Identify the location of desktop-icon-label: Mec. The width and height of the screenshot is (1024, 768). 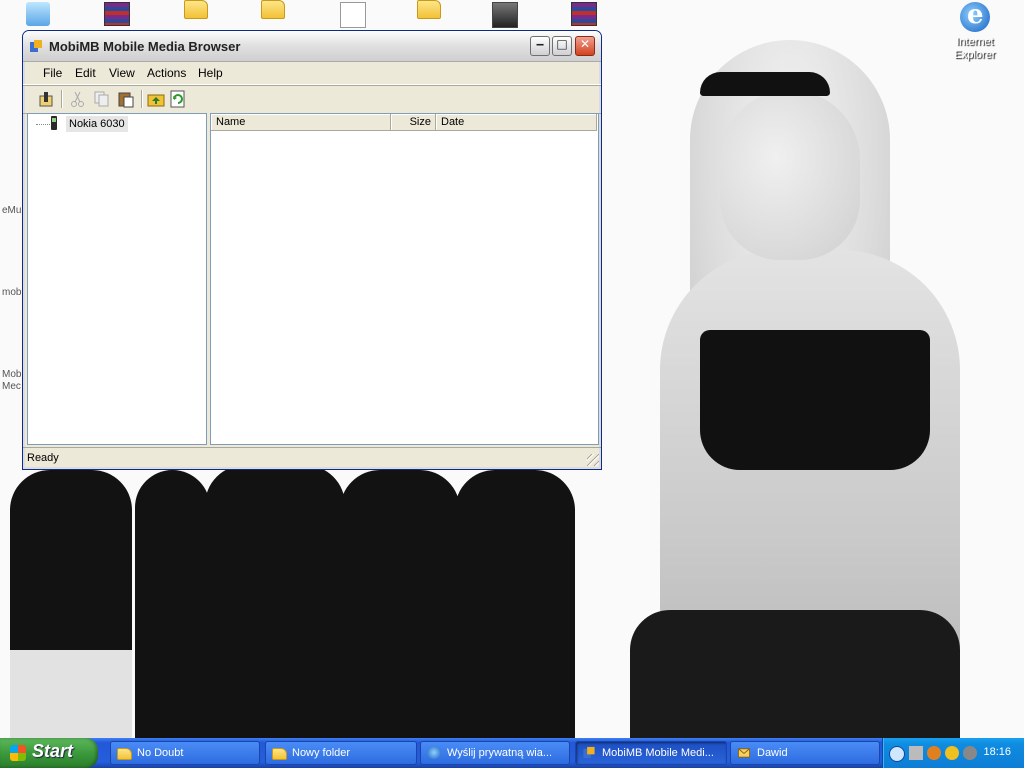
(11, 386).